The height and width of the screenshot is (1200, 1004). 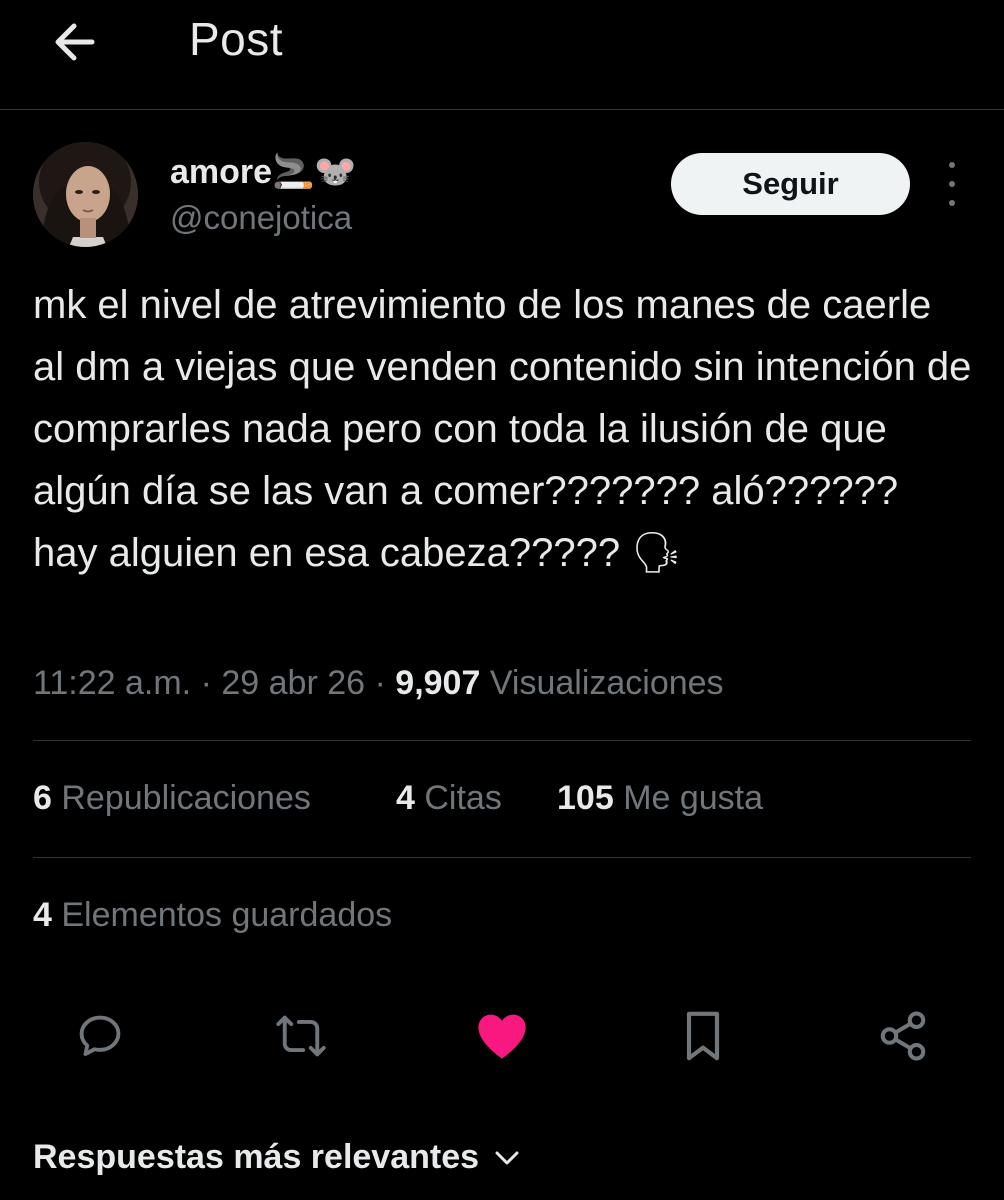 What do you see at coordinates (186, 798) in the screenshot?
I see `reposts-label: Republicaciones` at bounding box center [186, 798].